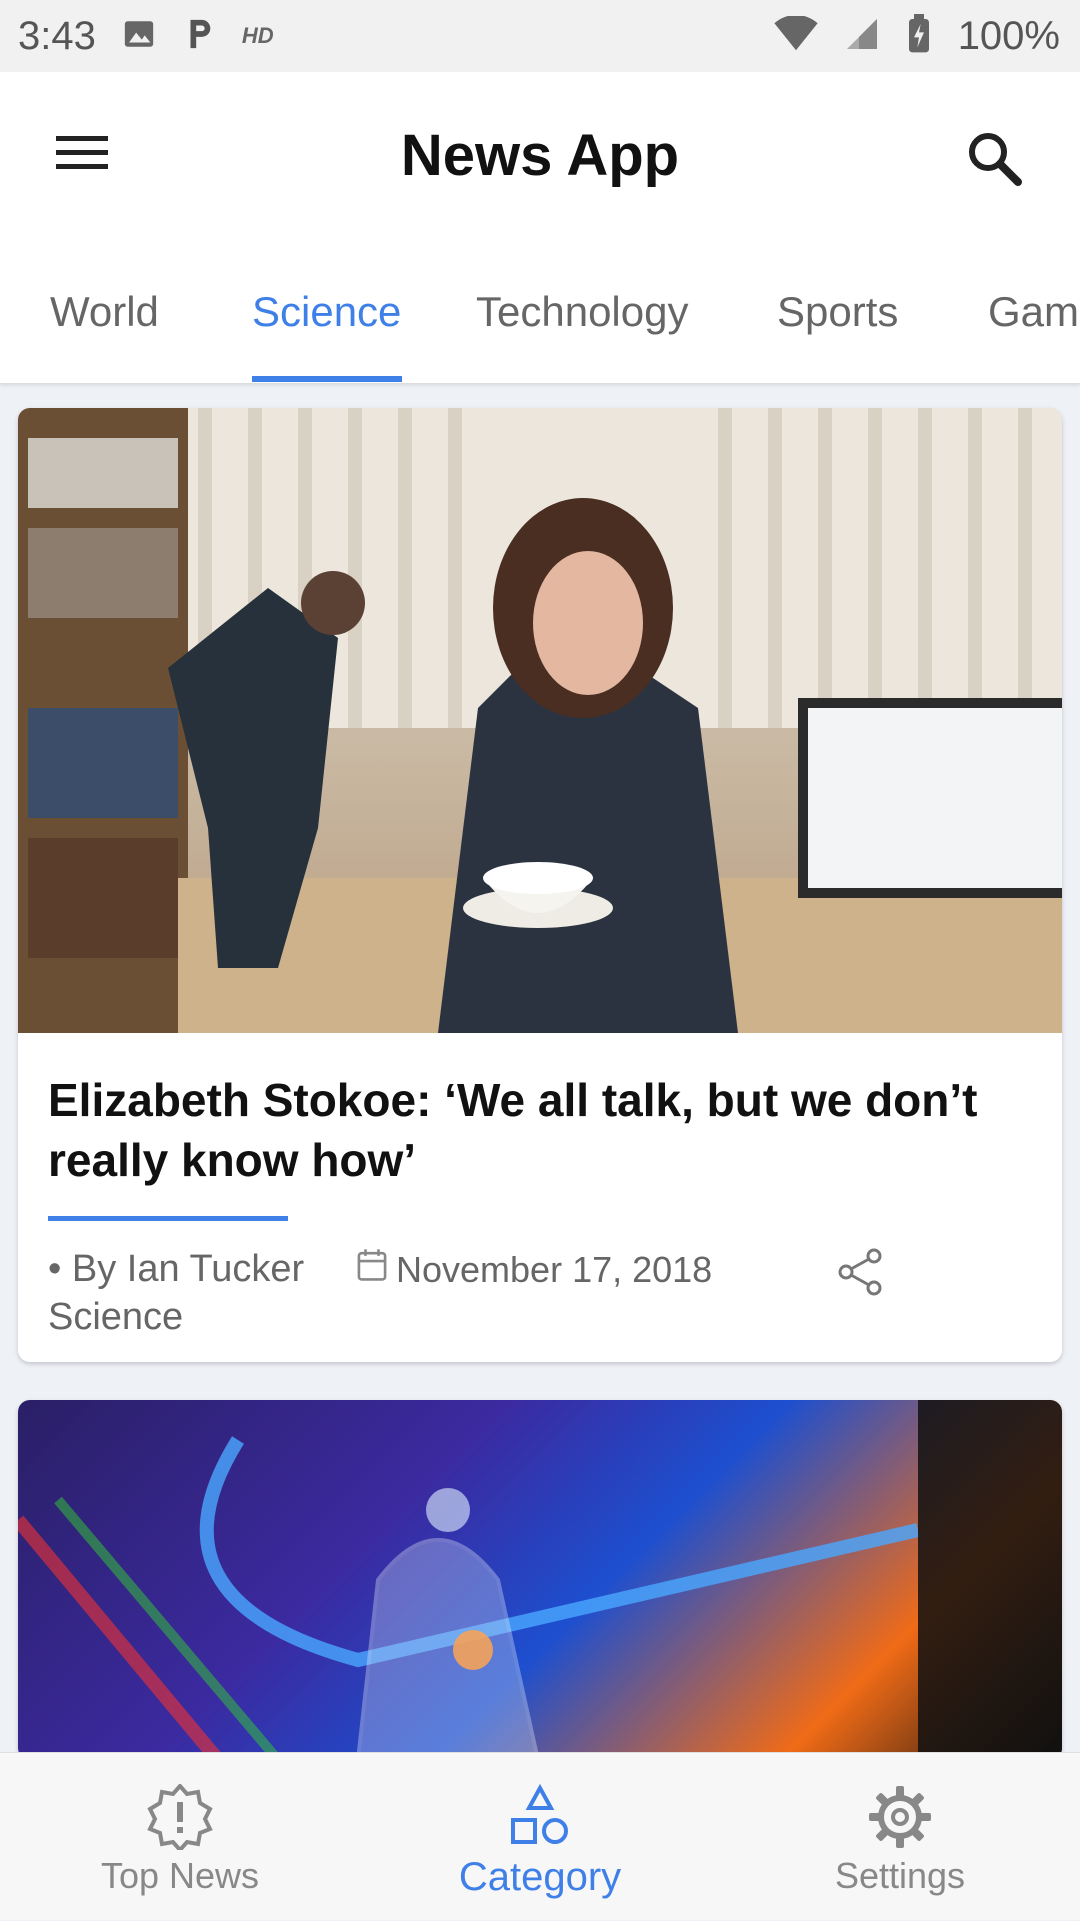 This screenshot has height=1921, width=1080. I want to click on nav-top-news: Top News, so click(180, 1837).